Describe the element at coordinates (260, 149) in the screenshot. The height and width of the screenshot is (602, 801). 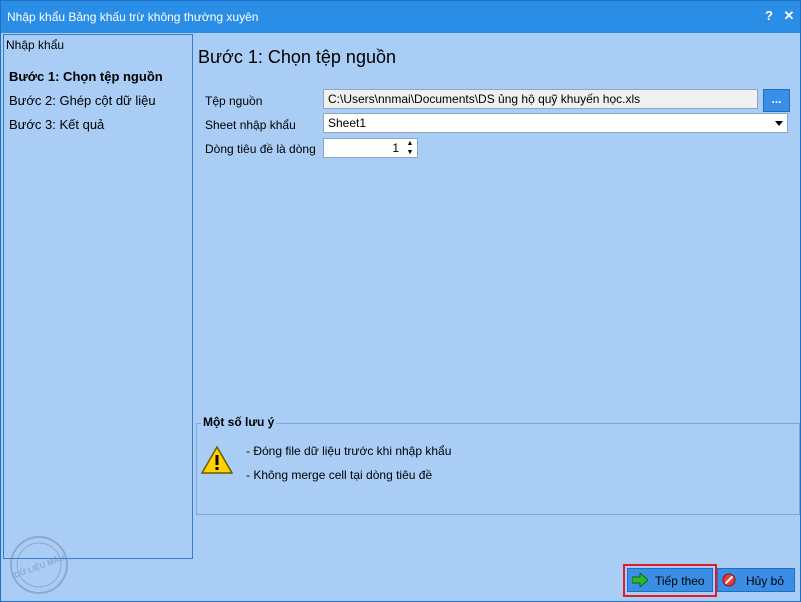
I see `header-row-label: Dòng tiêu đề là dòng` at that location.